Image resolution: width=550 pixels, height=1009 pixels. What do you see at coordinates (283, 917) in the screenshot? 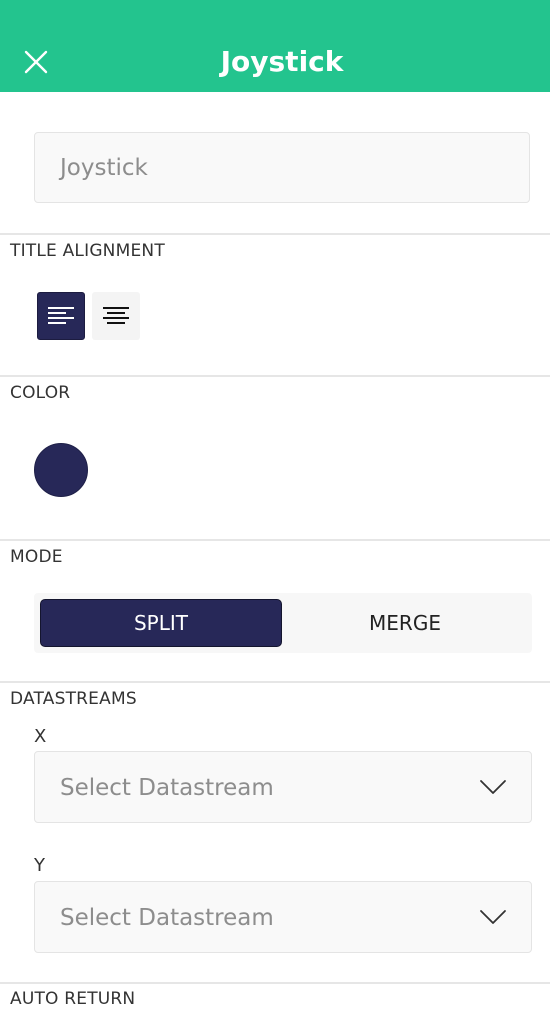
I see `y-datastream-select: Select Datastream` at bounding box center [283, 917].